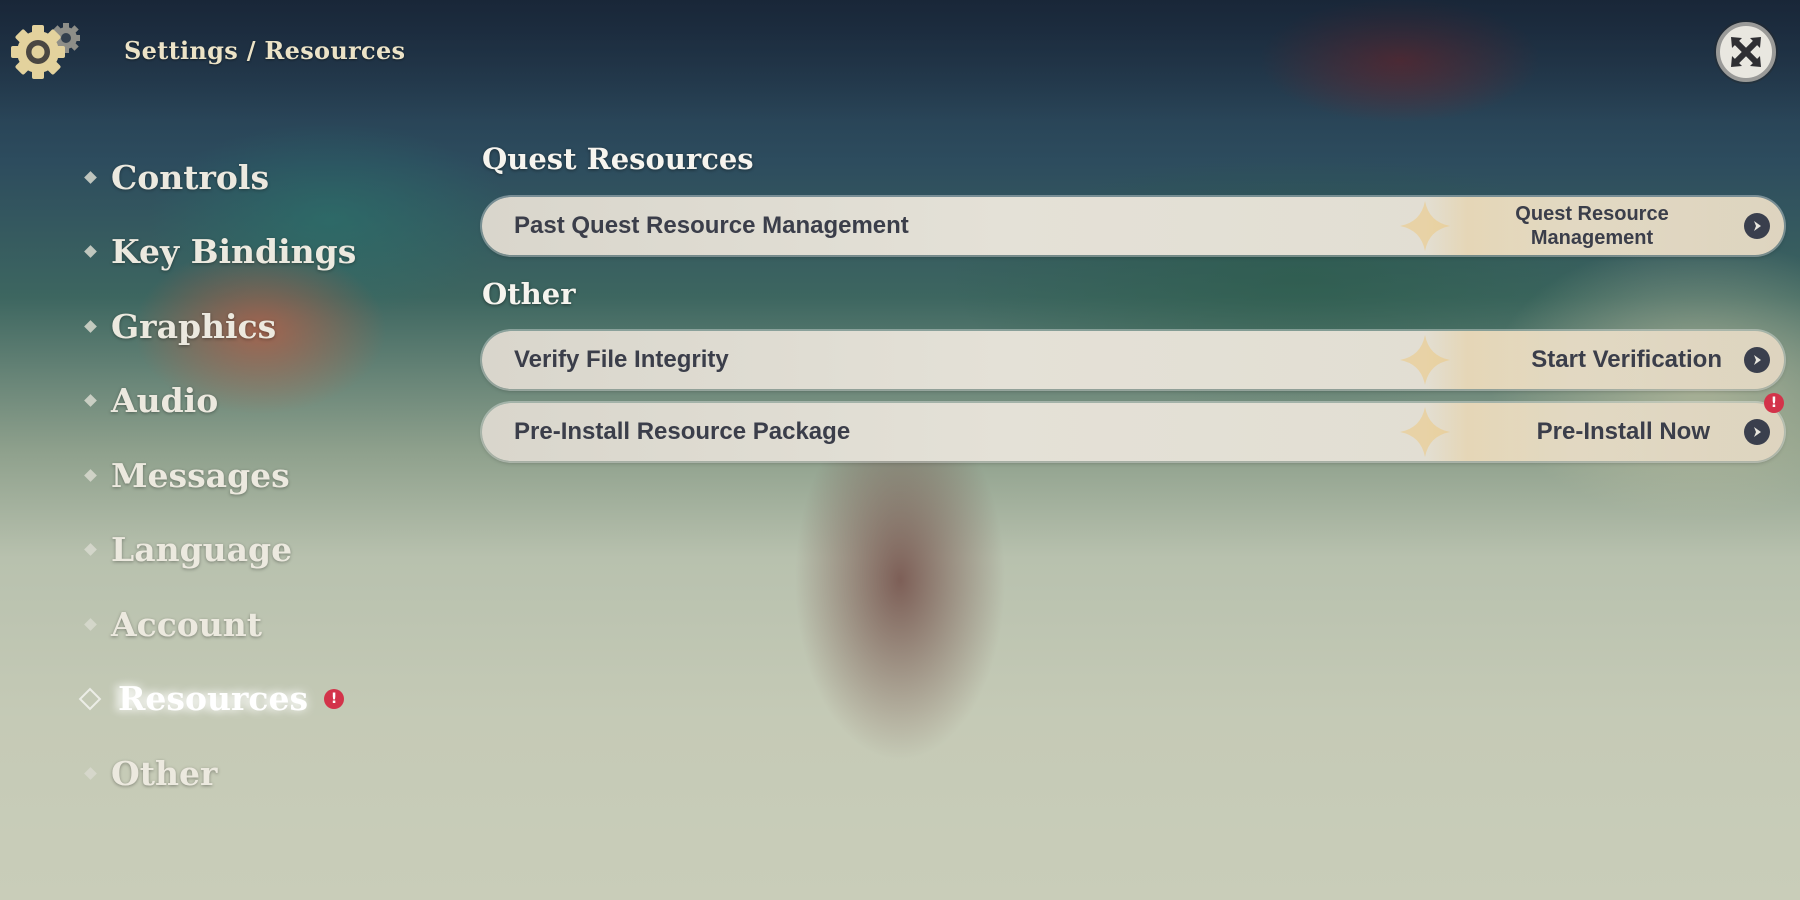 This screenshot has width=1800, height=900. Describe the element at coordinates (44, 50) in the screenshot. I see `gear-icon` at that location.